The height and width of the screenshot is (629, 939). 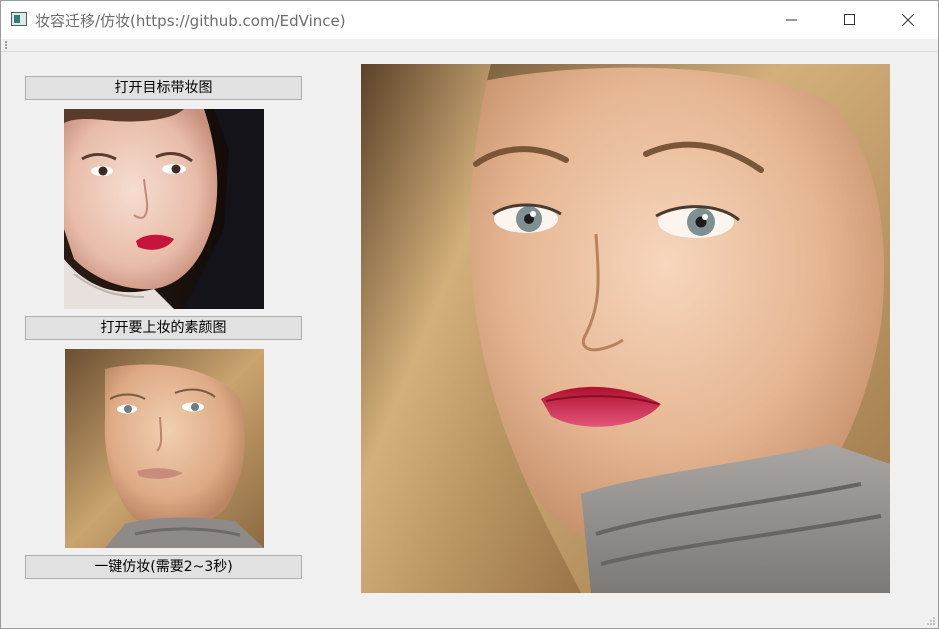 I want to click on bare-face-image, so click(x=164, y=448).